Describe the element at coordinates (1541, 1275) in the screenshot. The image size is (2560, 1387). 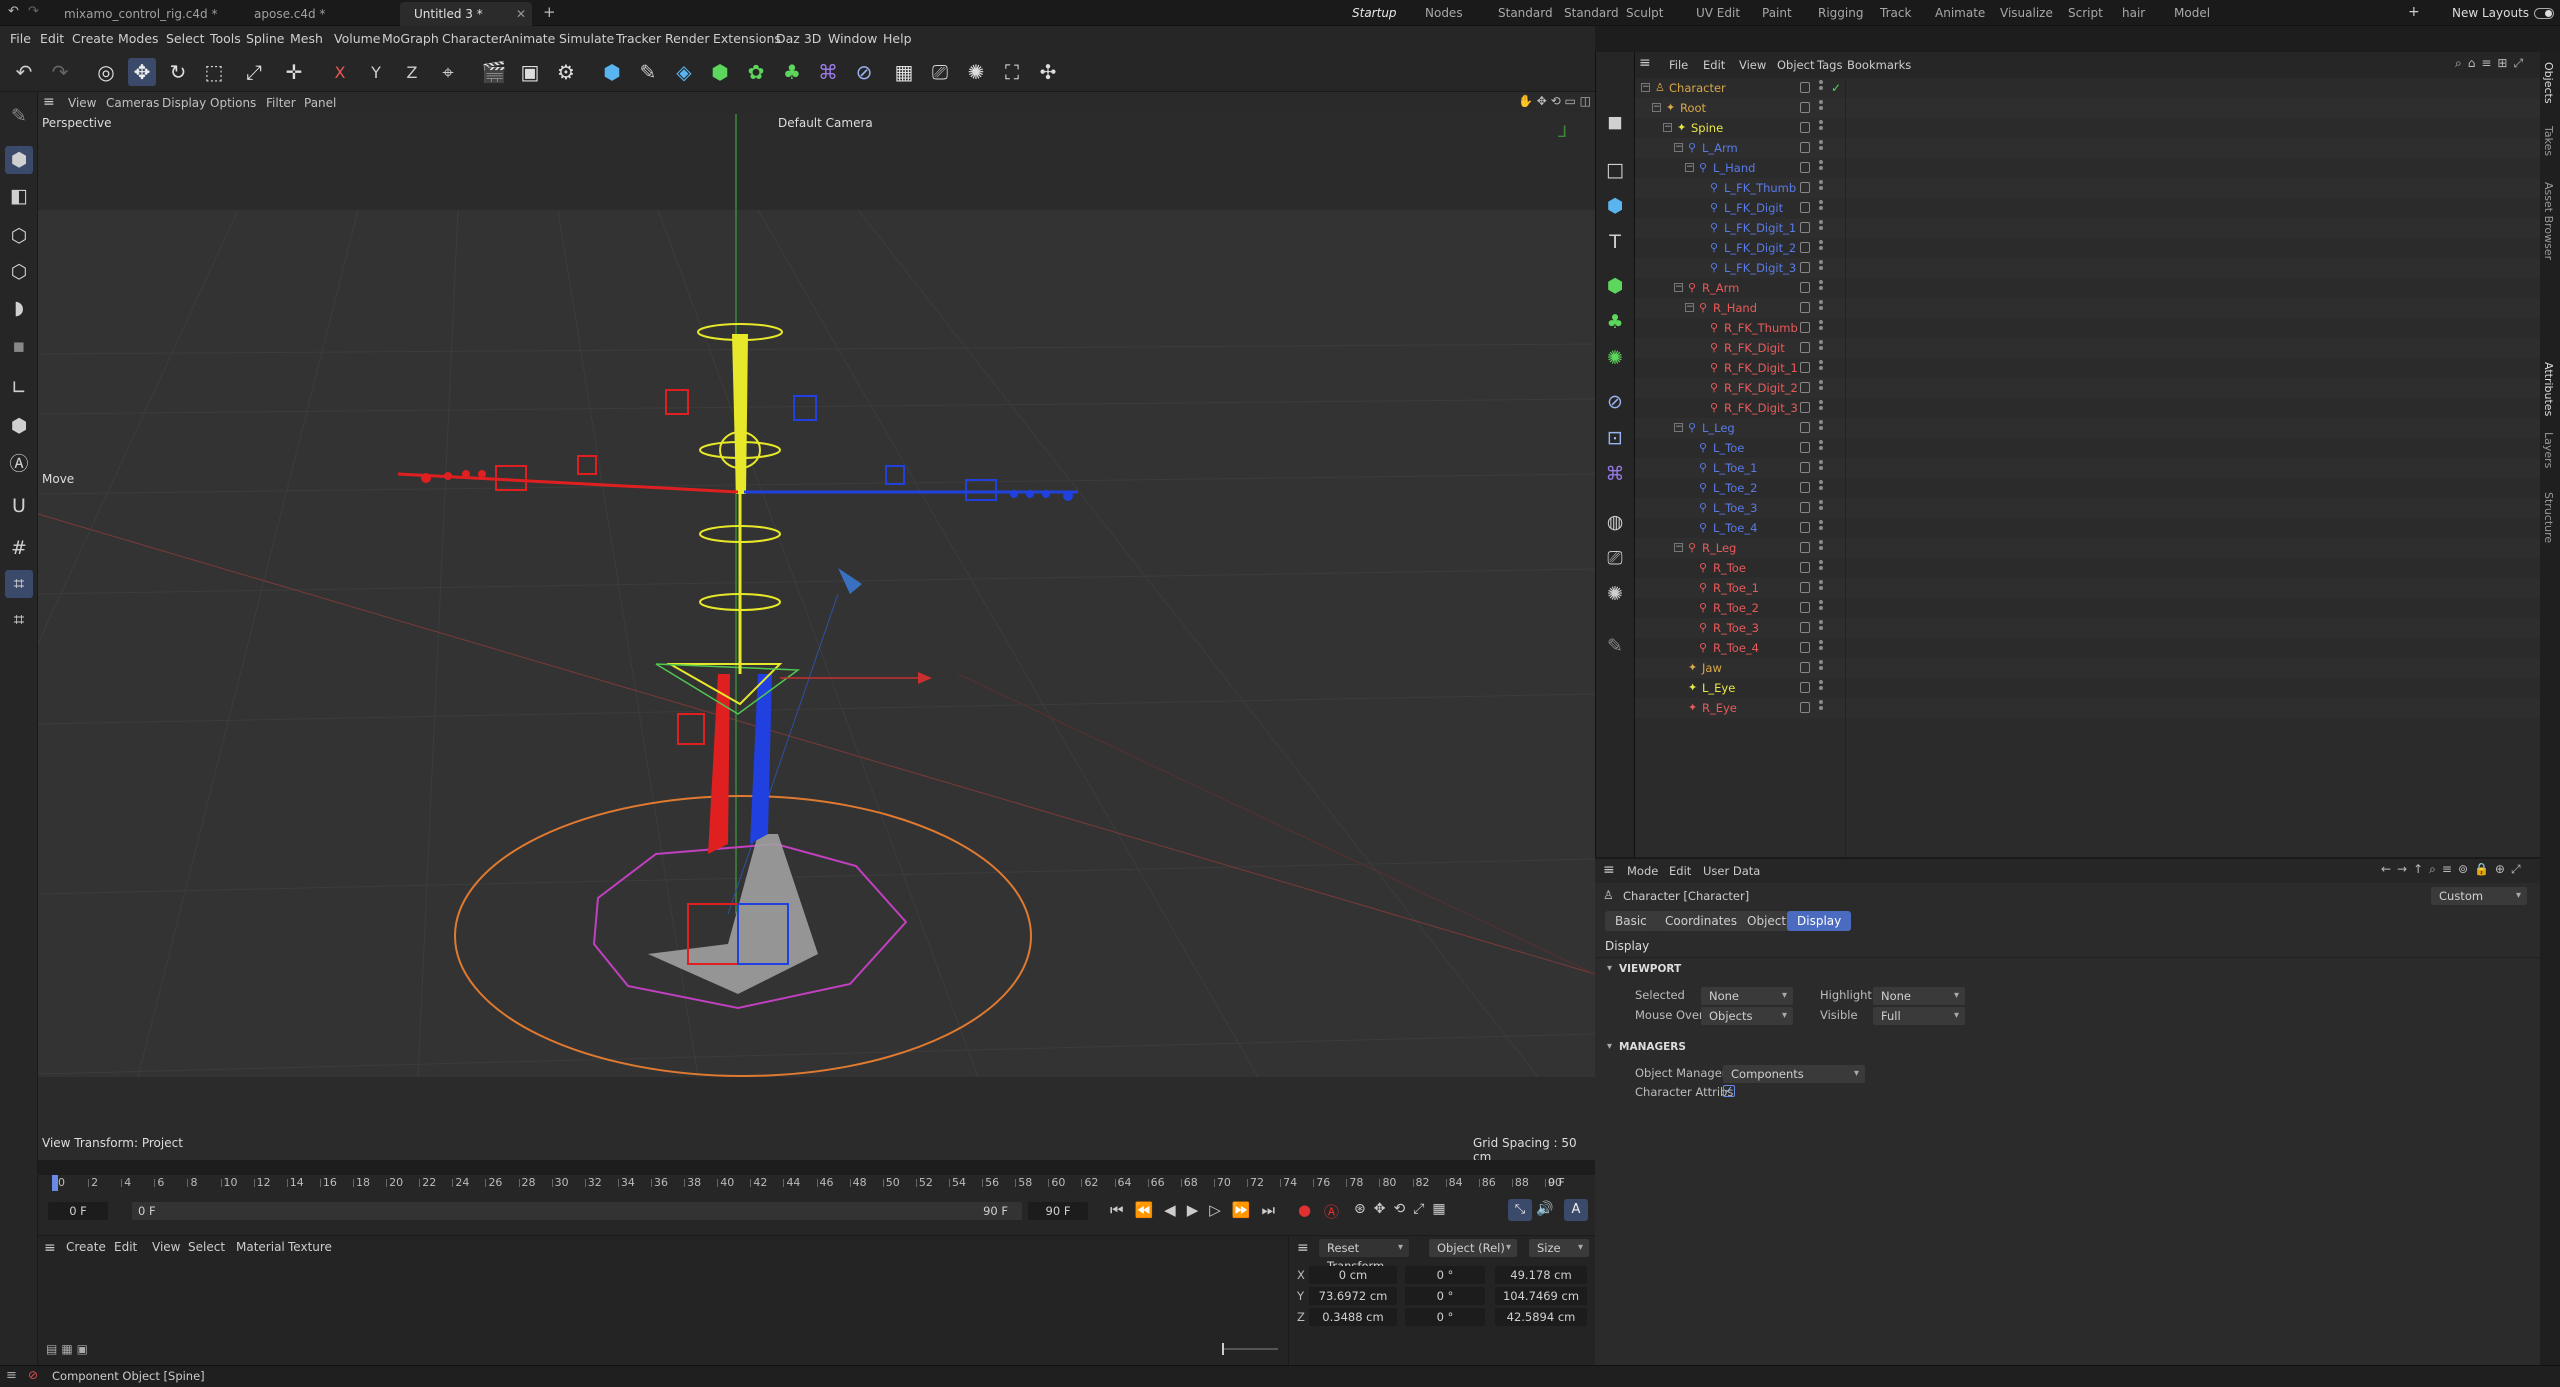
I see `size-field: 49.178 cm` at that location.